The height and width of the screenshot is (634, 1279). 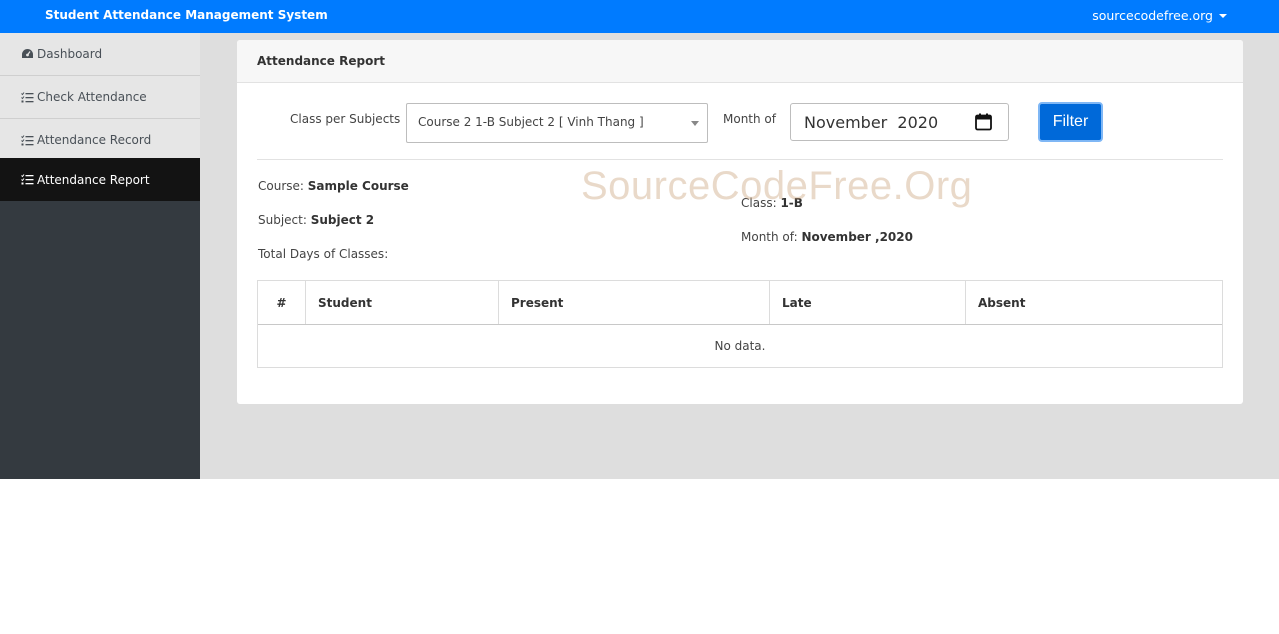 I want to click on caret-down-icon, so click(x=1223, y=15).